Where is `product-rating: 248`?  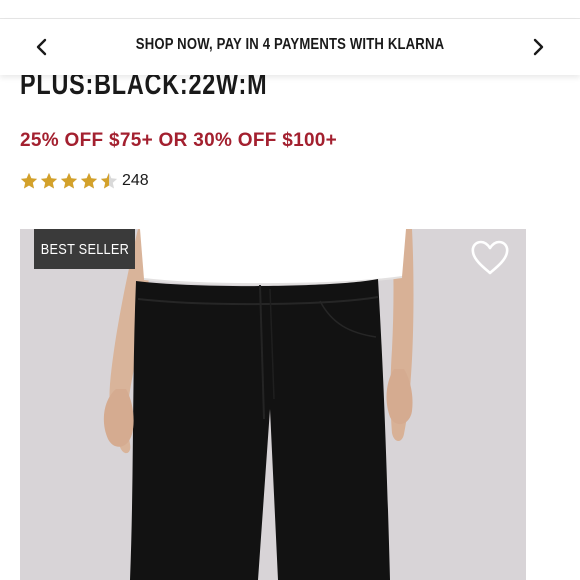
product-rating: 248 is located at coordinates (84, 181).